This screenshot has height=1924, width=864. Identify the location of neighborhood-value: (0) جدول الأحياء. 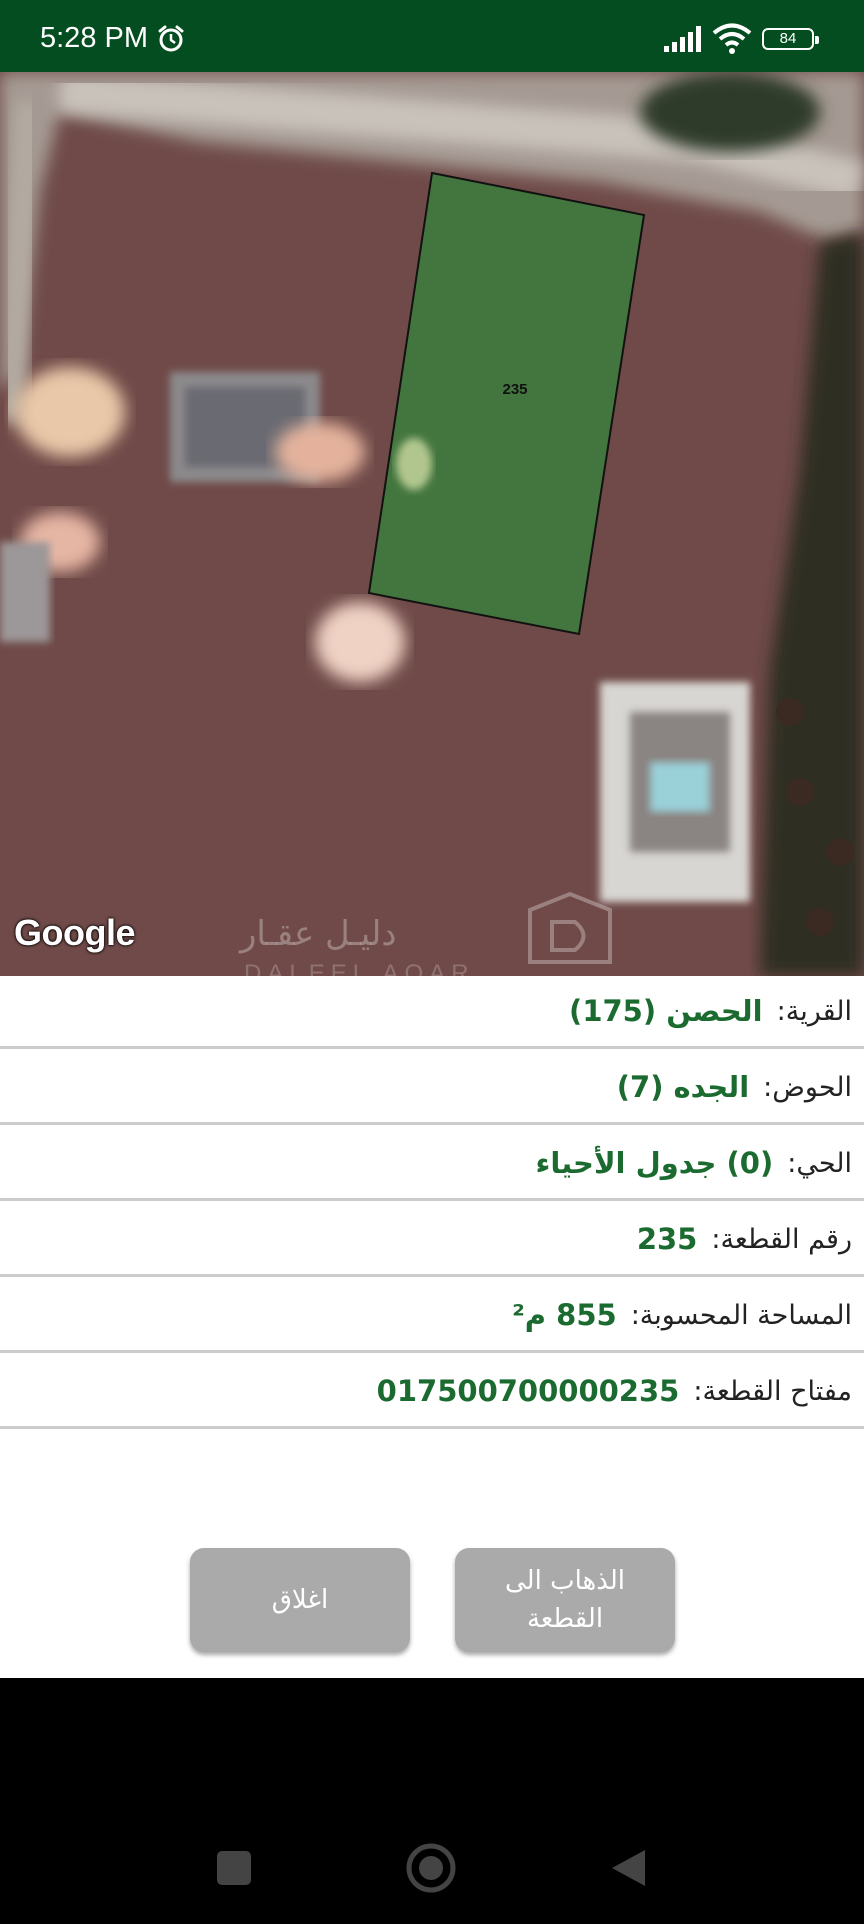
(654, 1163).